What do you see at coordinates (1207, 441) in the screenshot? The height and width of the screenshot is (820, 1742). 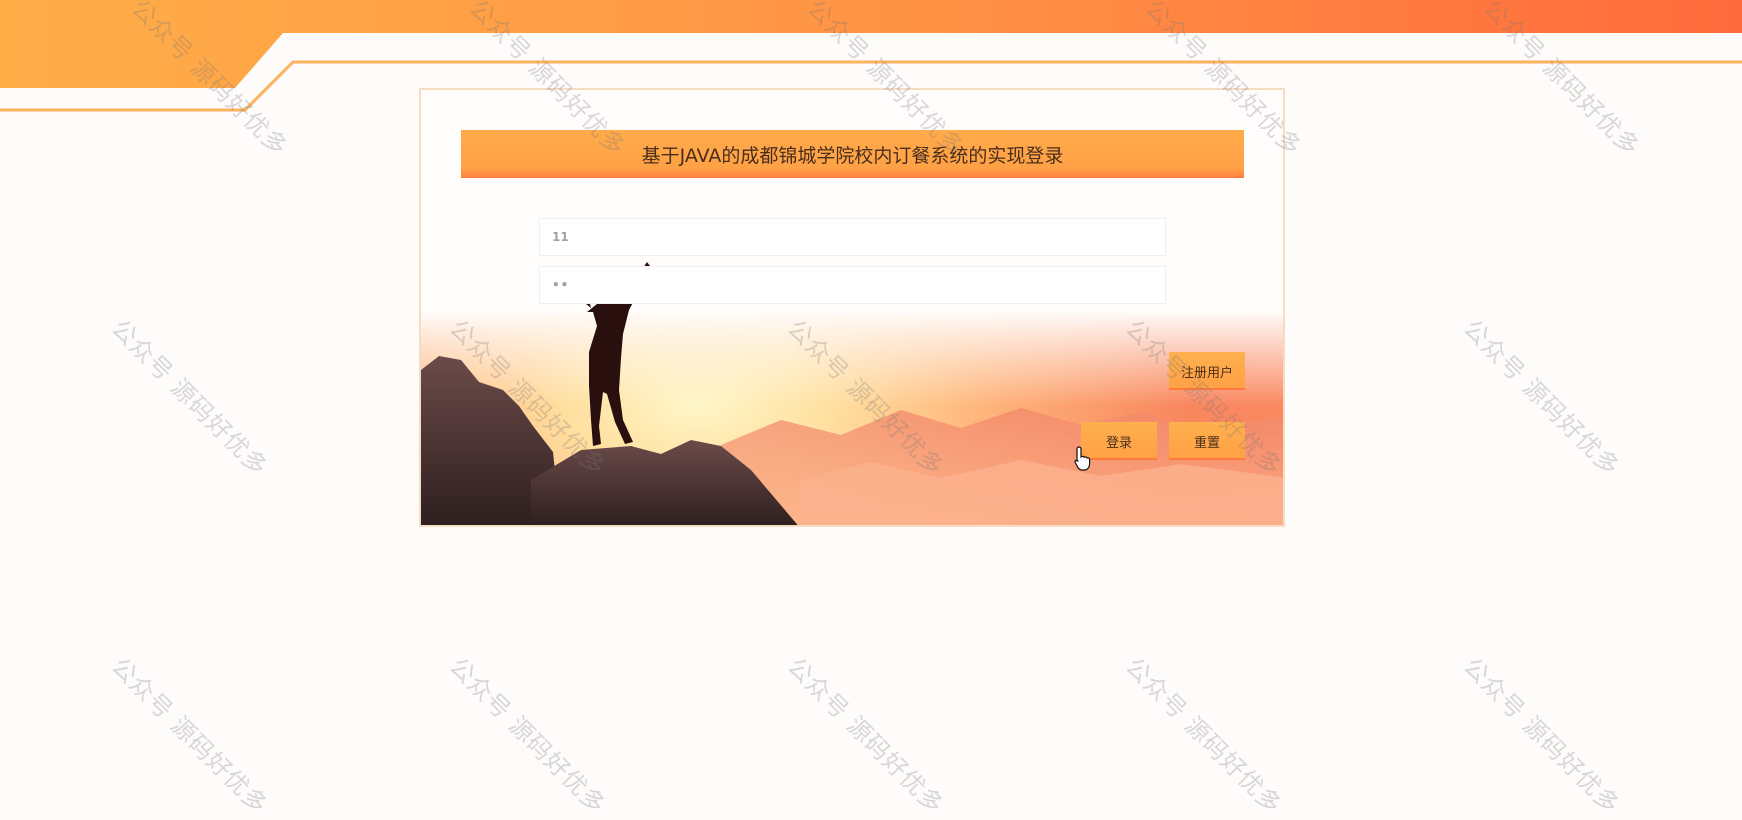 I see `reset-button: 重置` at bounding box center [1207, 441].